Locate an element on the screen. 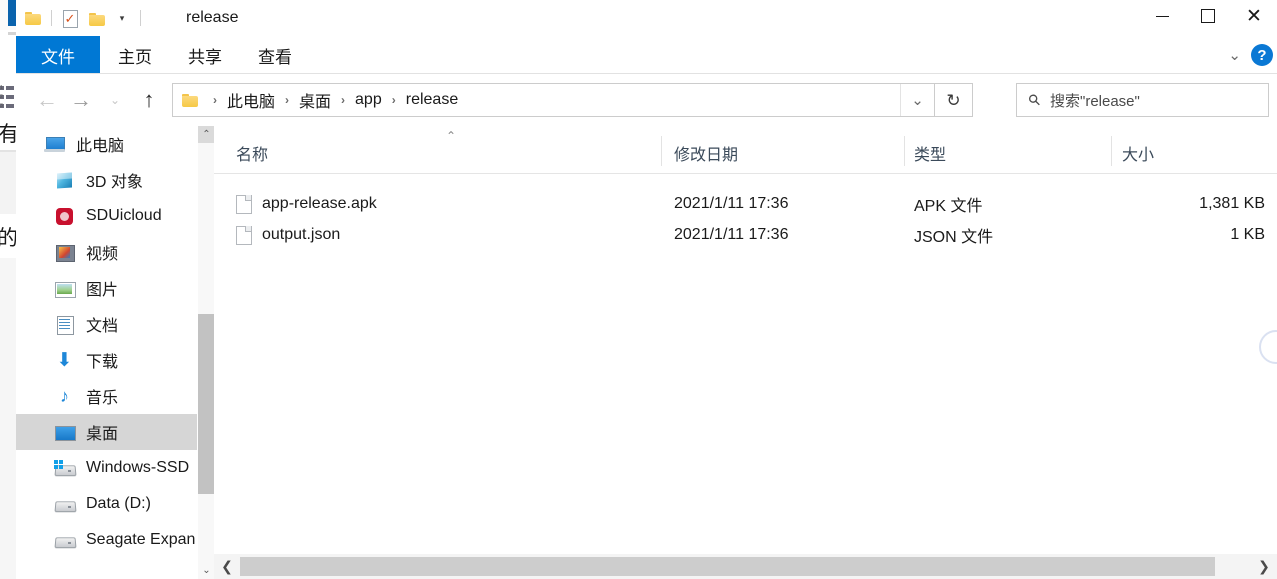 The height and width of the screenshot is (579, 1277). windows-drive-icon is located at coordinates (64, 468).